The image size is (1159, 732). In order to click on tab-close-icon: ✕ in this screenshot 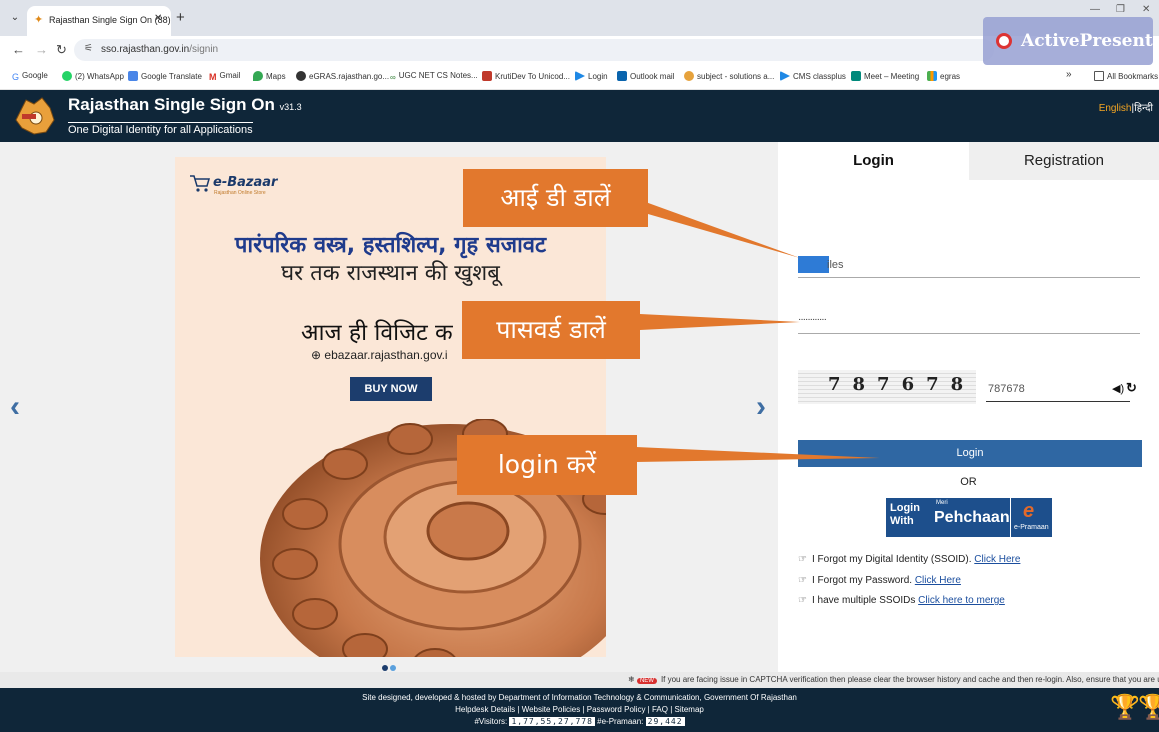, I will do `click(158, 18)`.